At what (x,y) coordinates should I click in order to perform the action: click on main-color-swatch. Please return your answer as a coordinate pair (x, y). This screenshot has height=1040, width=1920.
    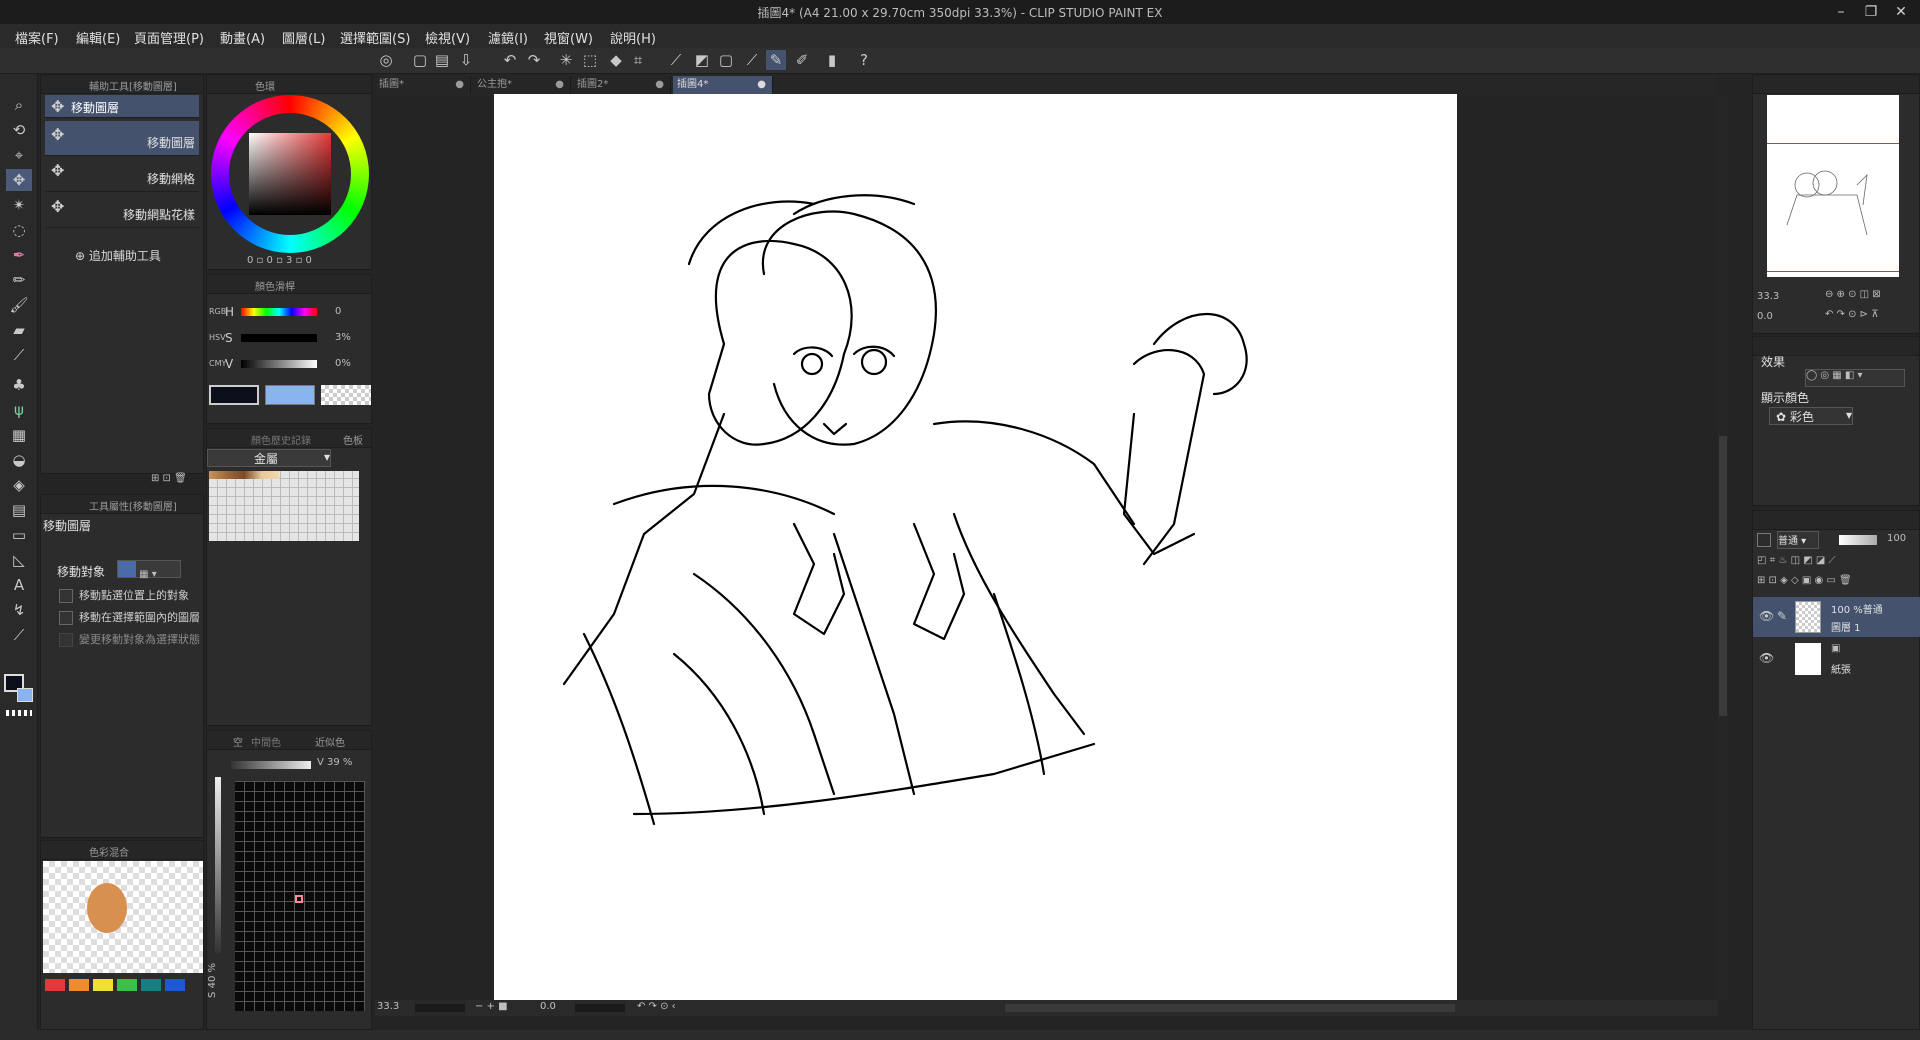
    Looking at the image, I should click on (234, 395).